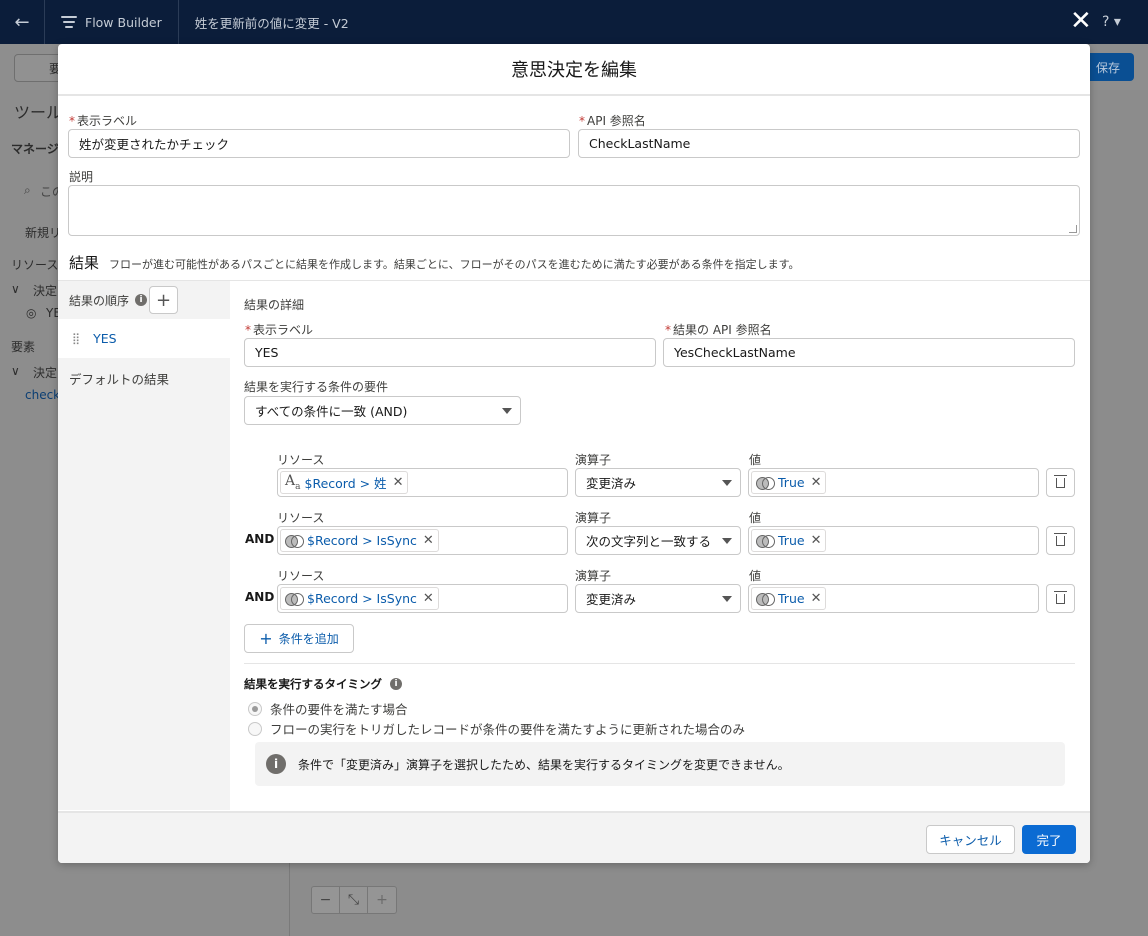 The width and height of the screenshot is (1148, 936). I want to click on modal-footer: キャンセル 完了, so click(574, 837).